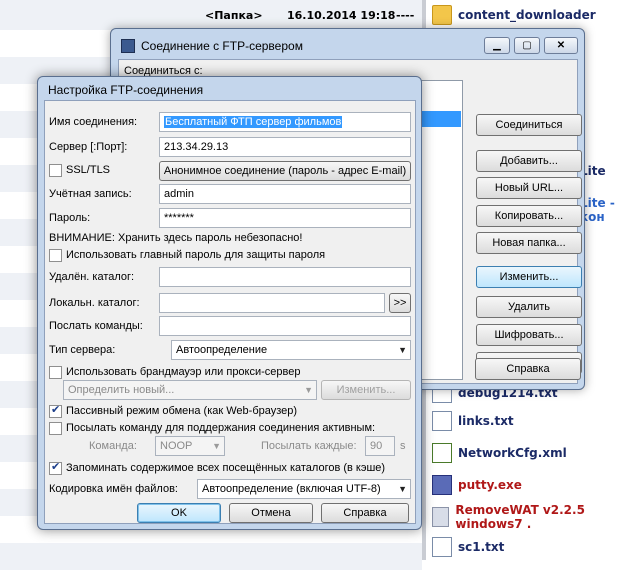 The image size is (635, 570). Describe the element at coordinates (88, 147) in the screenshot. I see `server-label: Сервер [:Порт]:` at that location.